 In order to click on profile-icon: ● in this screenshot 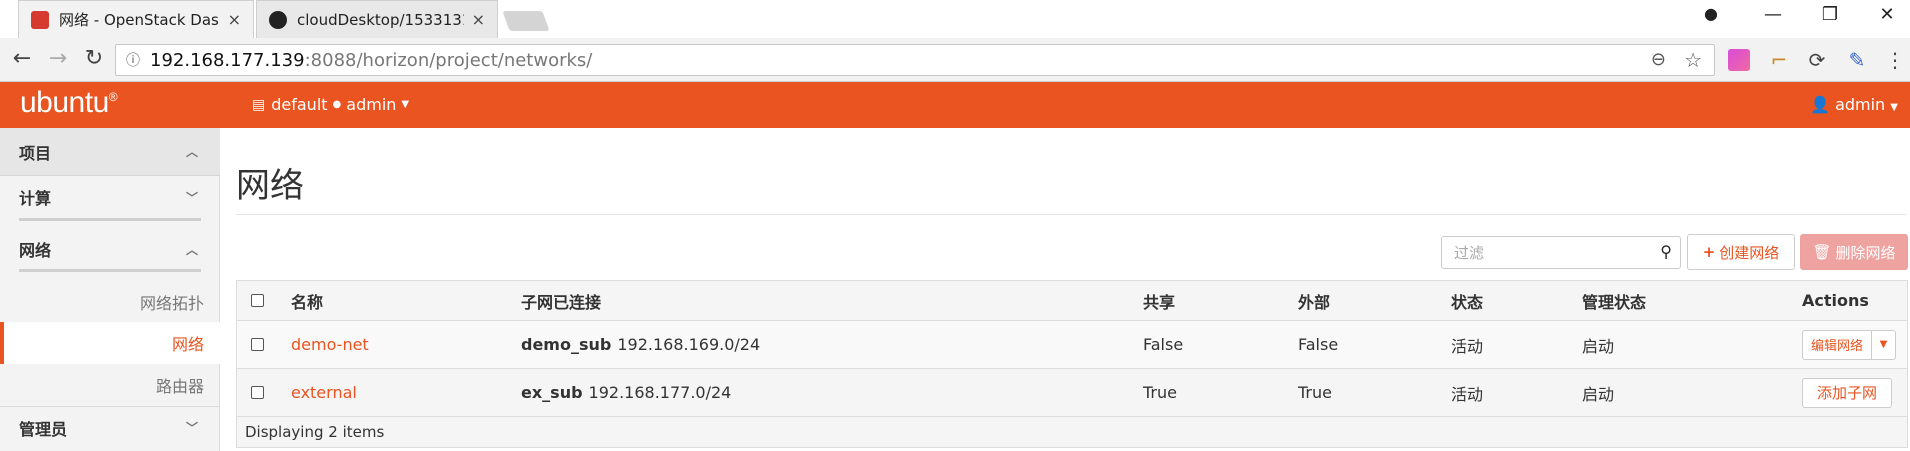, I will do `click(1711, 13)`.